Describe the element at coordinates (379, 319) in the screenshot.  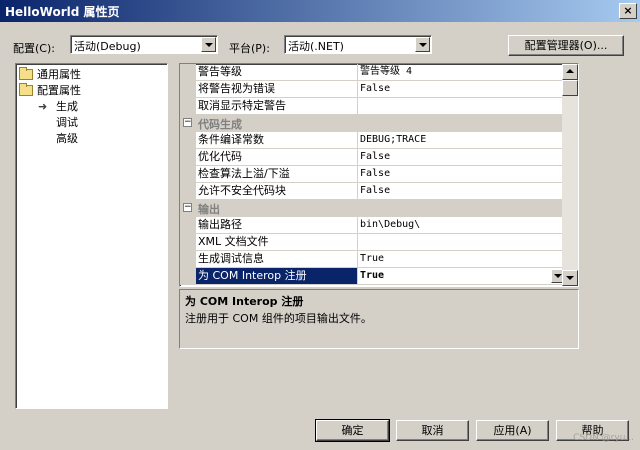
I see `description-panel: 为 COM Interop 注册 注册用于 COM 组件的项目输出文件。` at that location.